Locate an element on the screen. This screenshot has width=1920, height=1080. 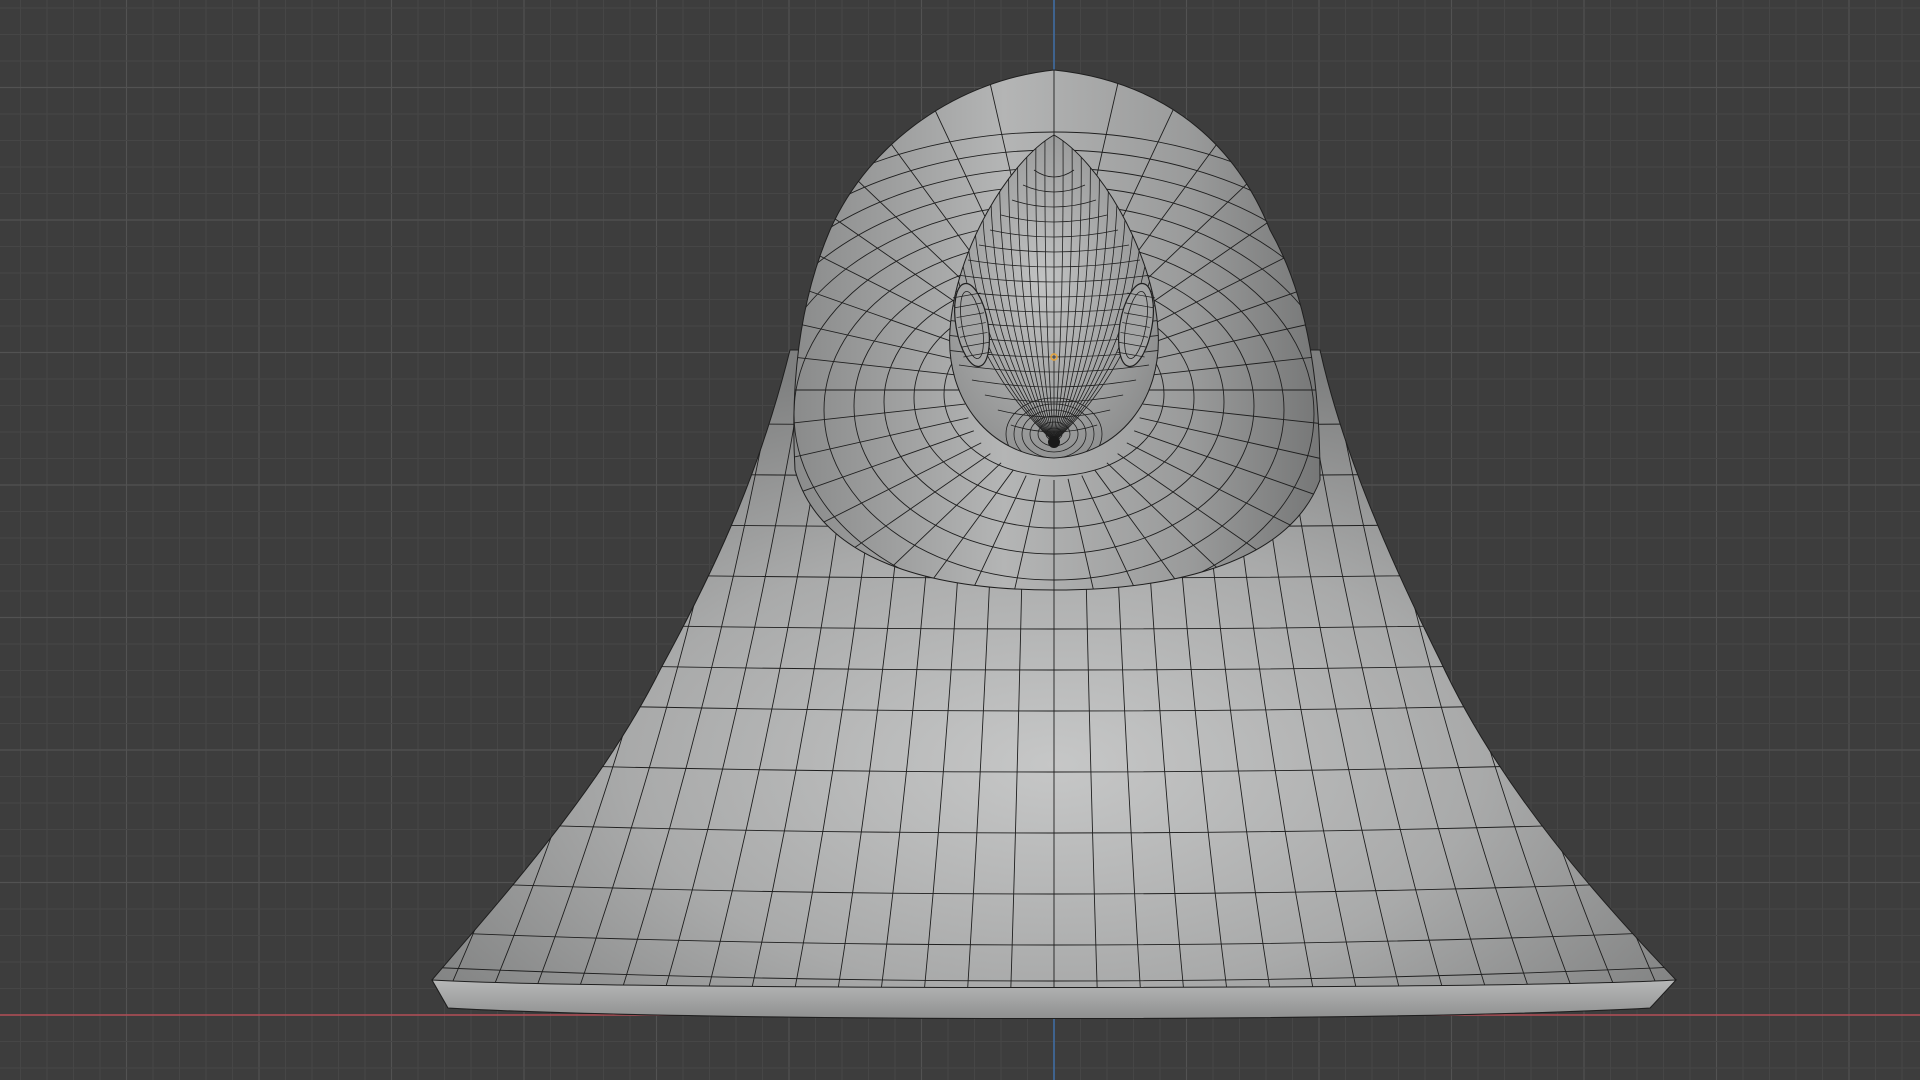
mesh-pole-vertex is located at coordinates (1054, 442).